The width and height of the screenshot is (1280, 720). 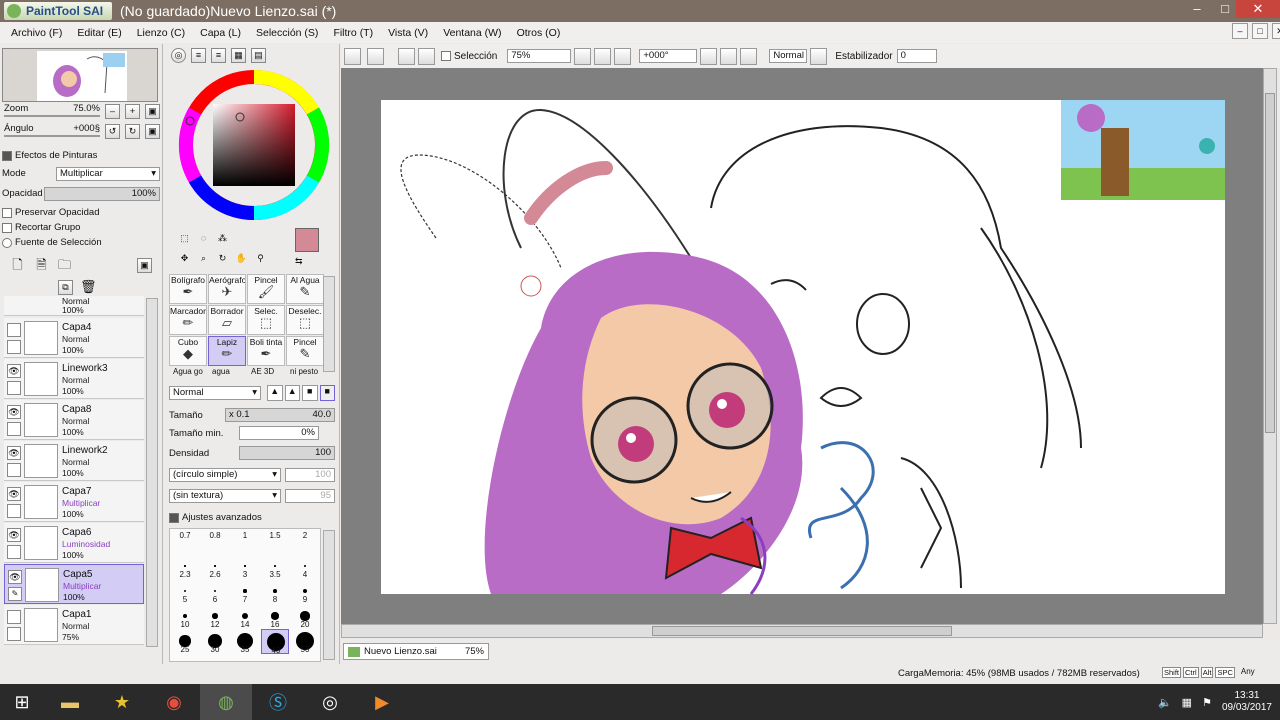 I want to click on zoom-select: 75%, so click(x=539, y=56).